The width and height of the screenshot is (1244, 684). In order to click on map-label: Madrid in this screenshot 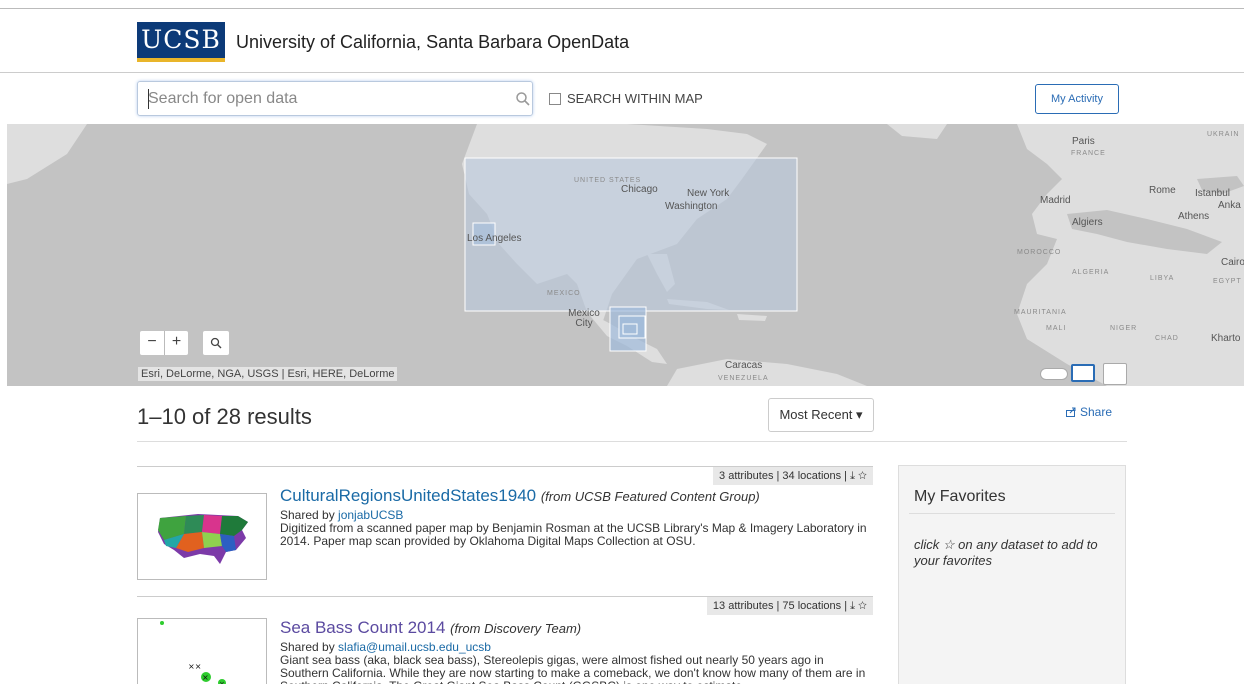, I will do `click(1055, 200)`.